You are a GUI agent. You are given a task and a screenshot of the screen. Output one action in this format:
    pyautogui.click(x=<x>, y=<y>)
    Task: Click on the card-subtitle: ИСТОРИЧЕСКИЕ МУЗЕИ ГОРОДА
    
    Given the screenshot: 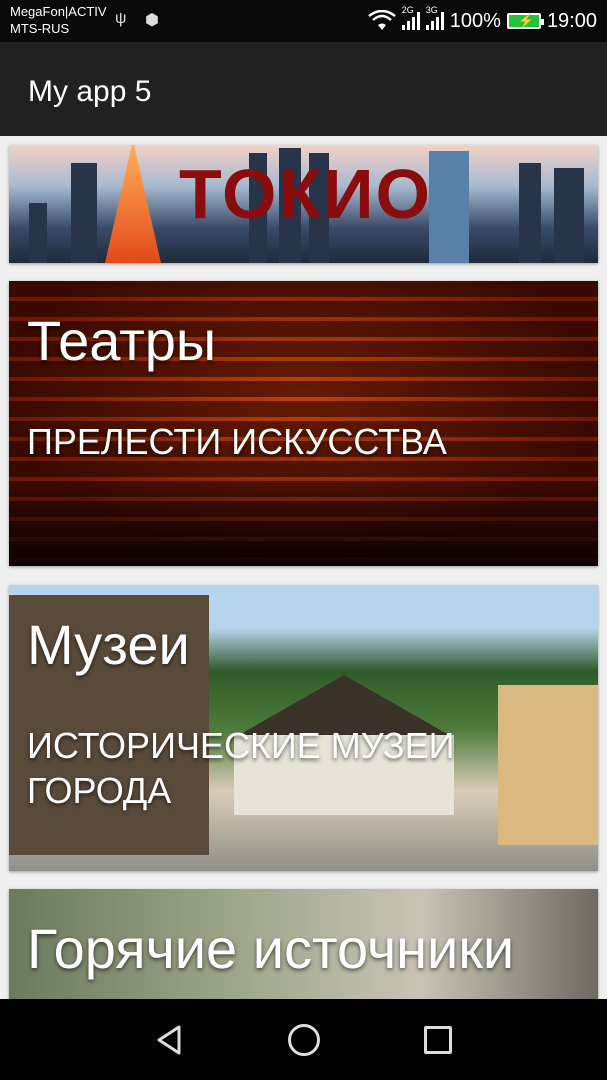 What is the action you would take?
    pyautogui.click(x=241, y=768)
    